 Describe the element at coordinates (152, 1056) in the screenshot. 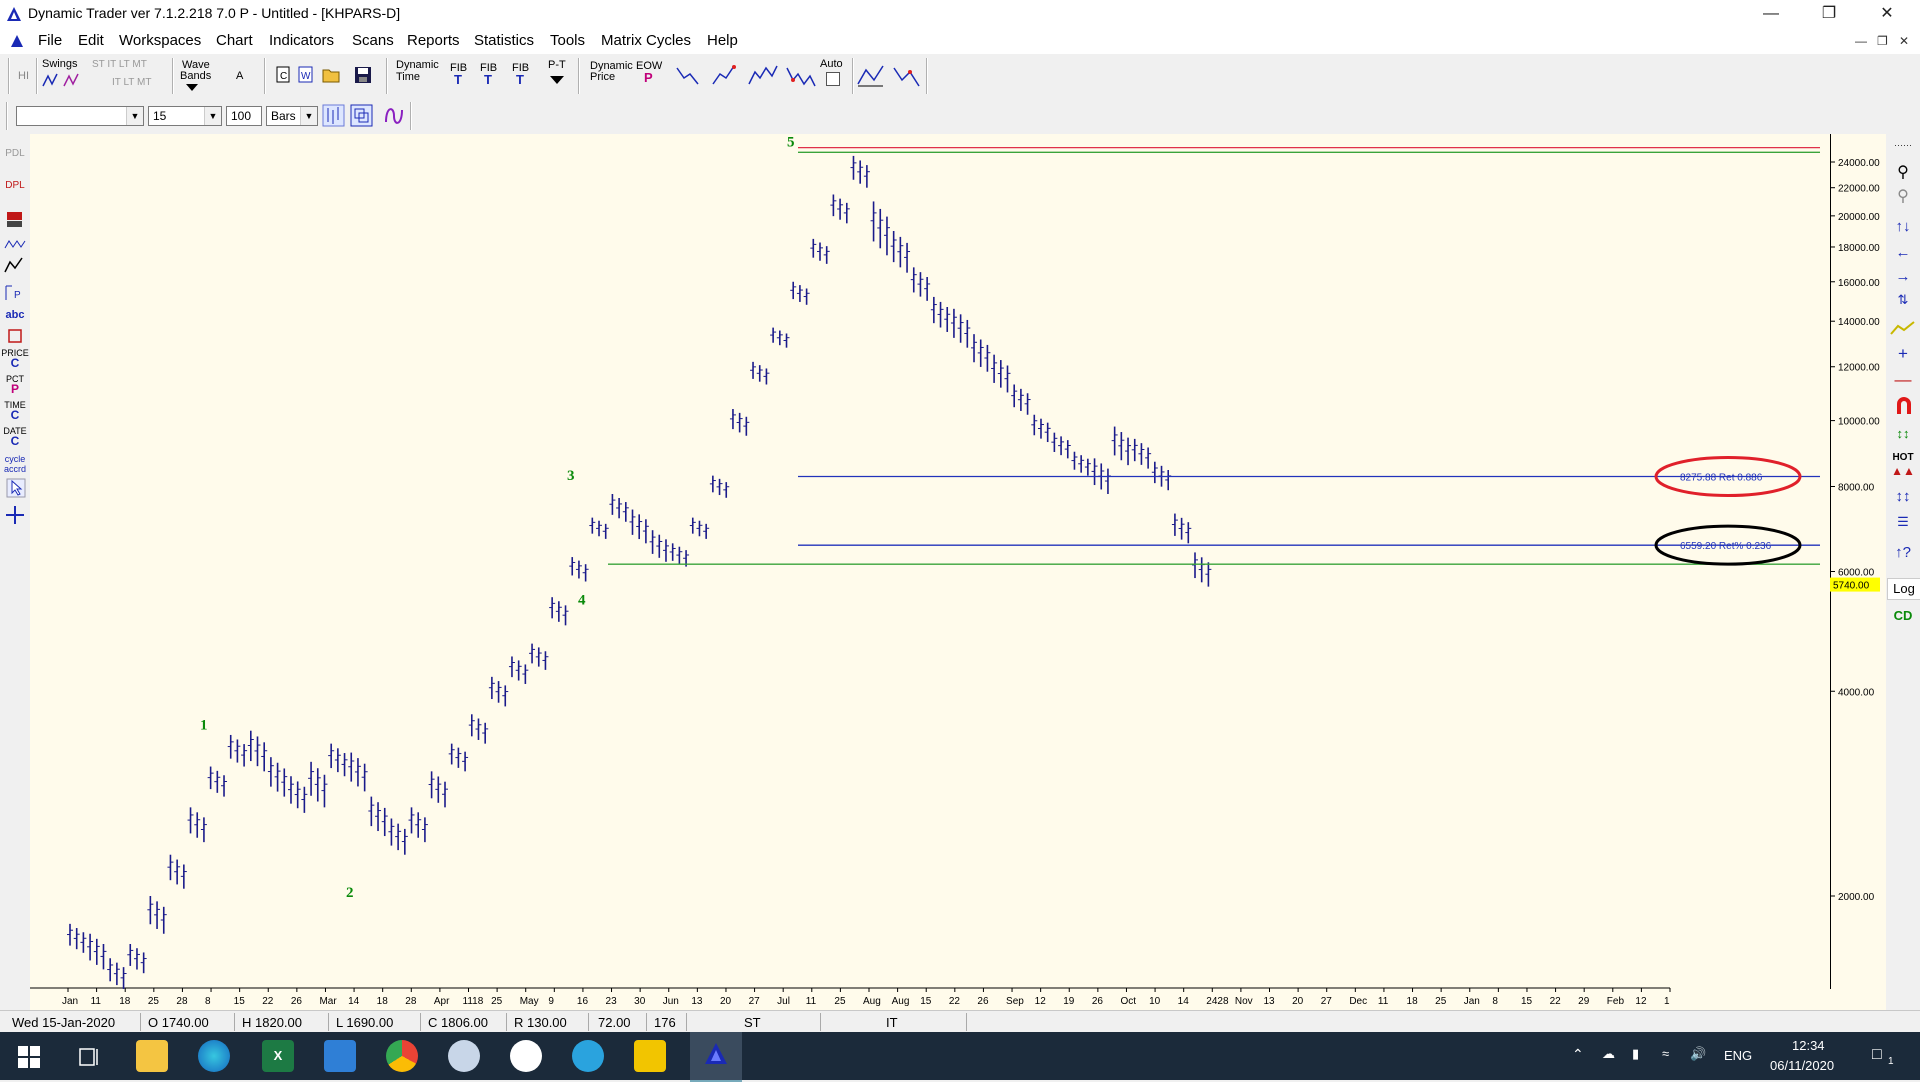

I see `file-explorer-icon` at that location.